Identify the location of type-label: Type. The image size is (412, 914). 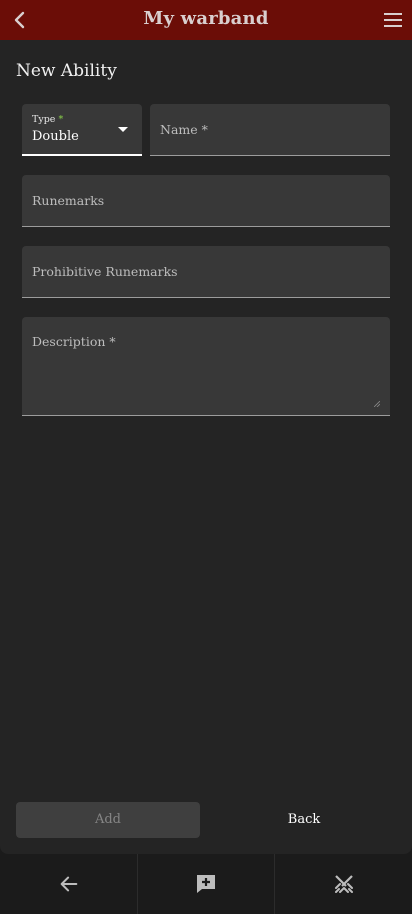
(44, 119).